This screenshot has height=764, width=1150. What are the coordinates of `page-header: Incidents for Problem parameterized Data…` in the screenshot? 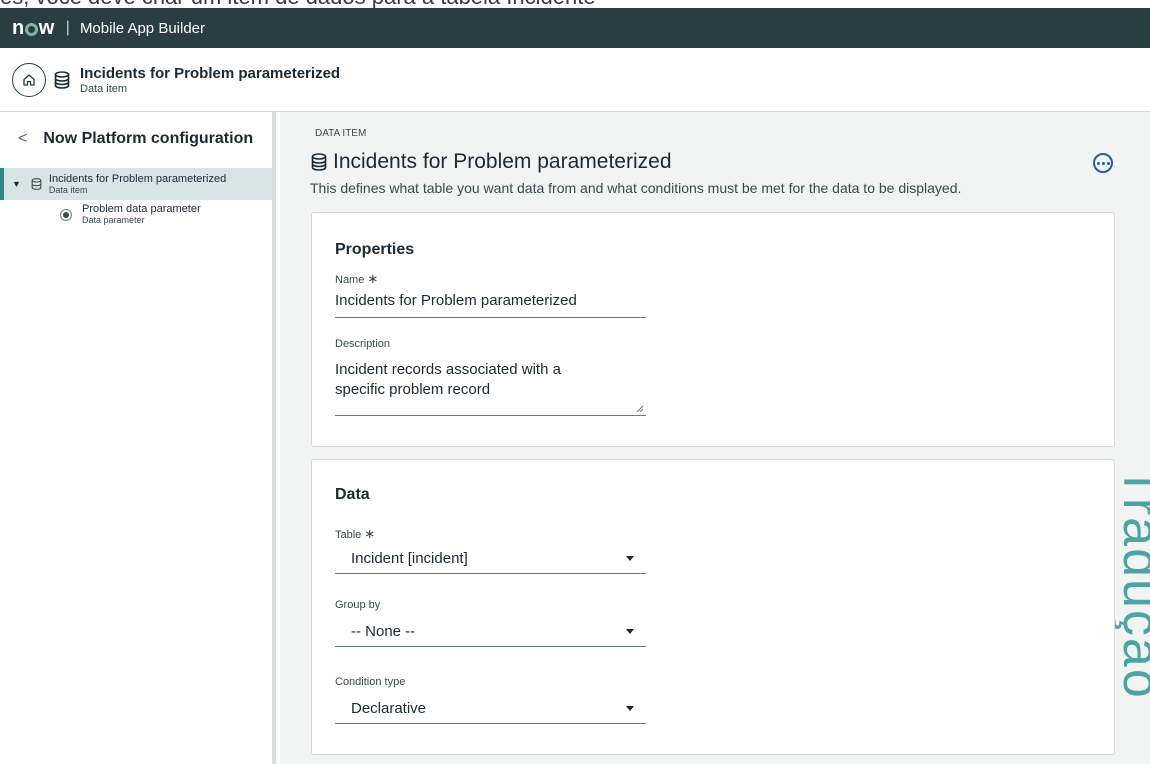 It's located at (575, 80).